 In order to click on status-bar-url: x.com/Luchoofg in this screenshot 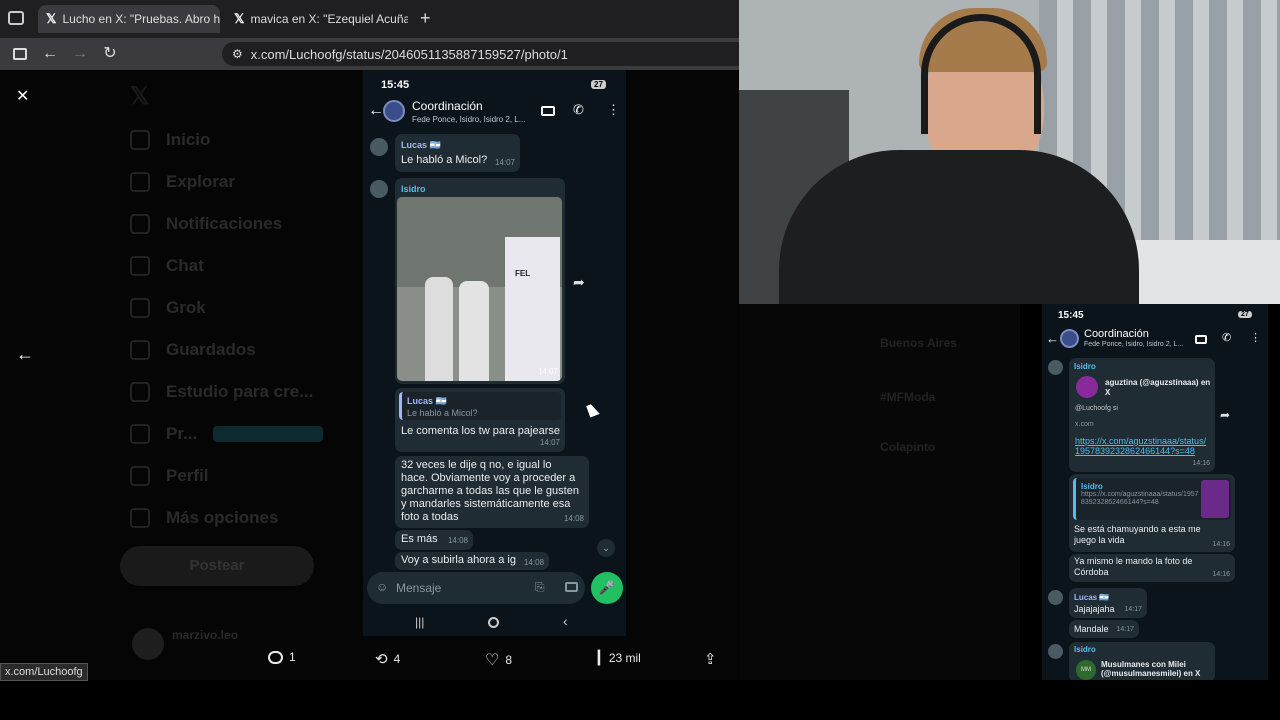, I will do `click(44, 672)`.